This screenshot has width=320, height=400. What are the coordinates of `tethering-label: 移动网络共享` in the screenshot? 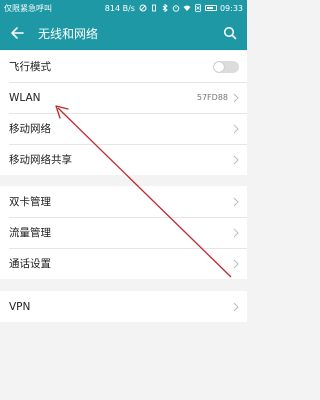 It's located at (40, 160).